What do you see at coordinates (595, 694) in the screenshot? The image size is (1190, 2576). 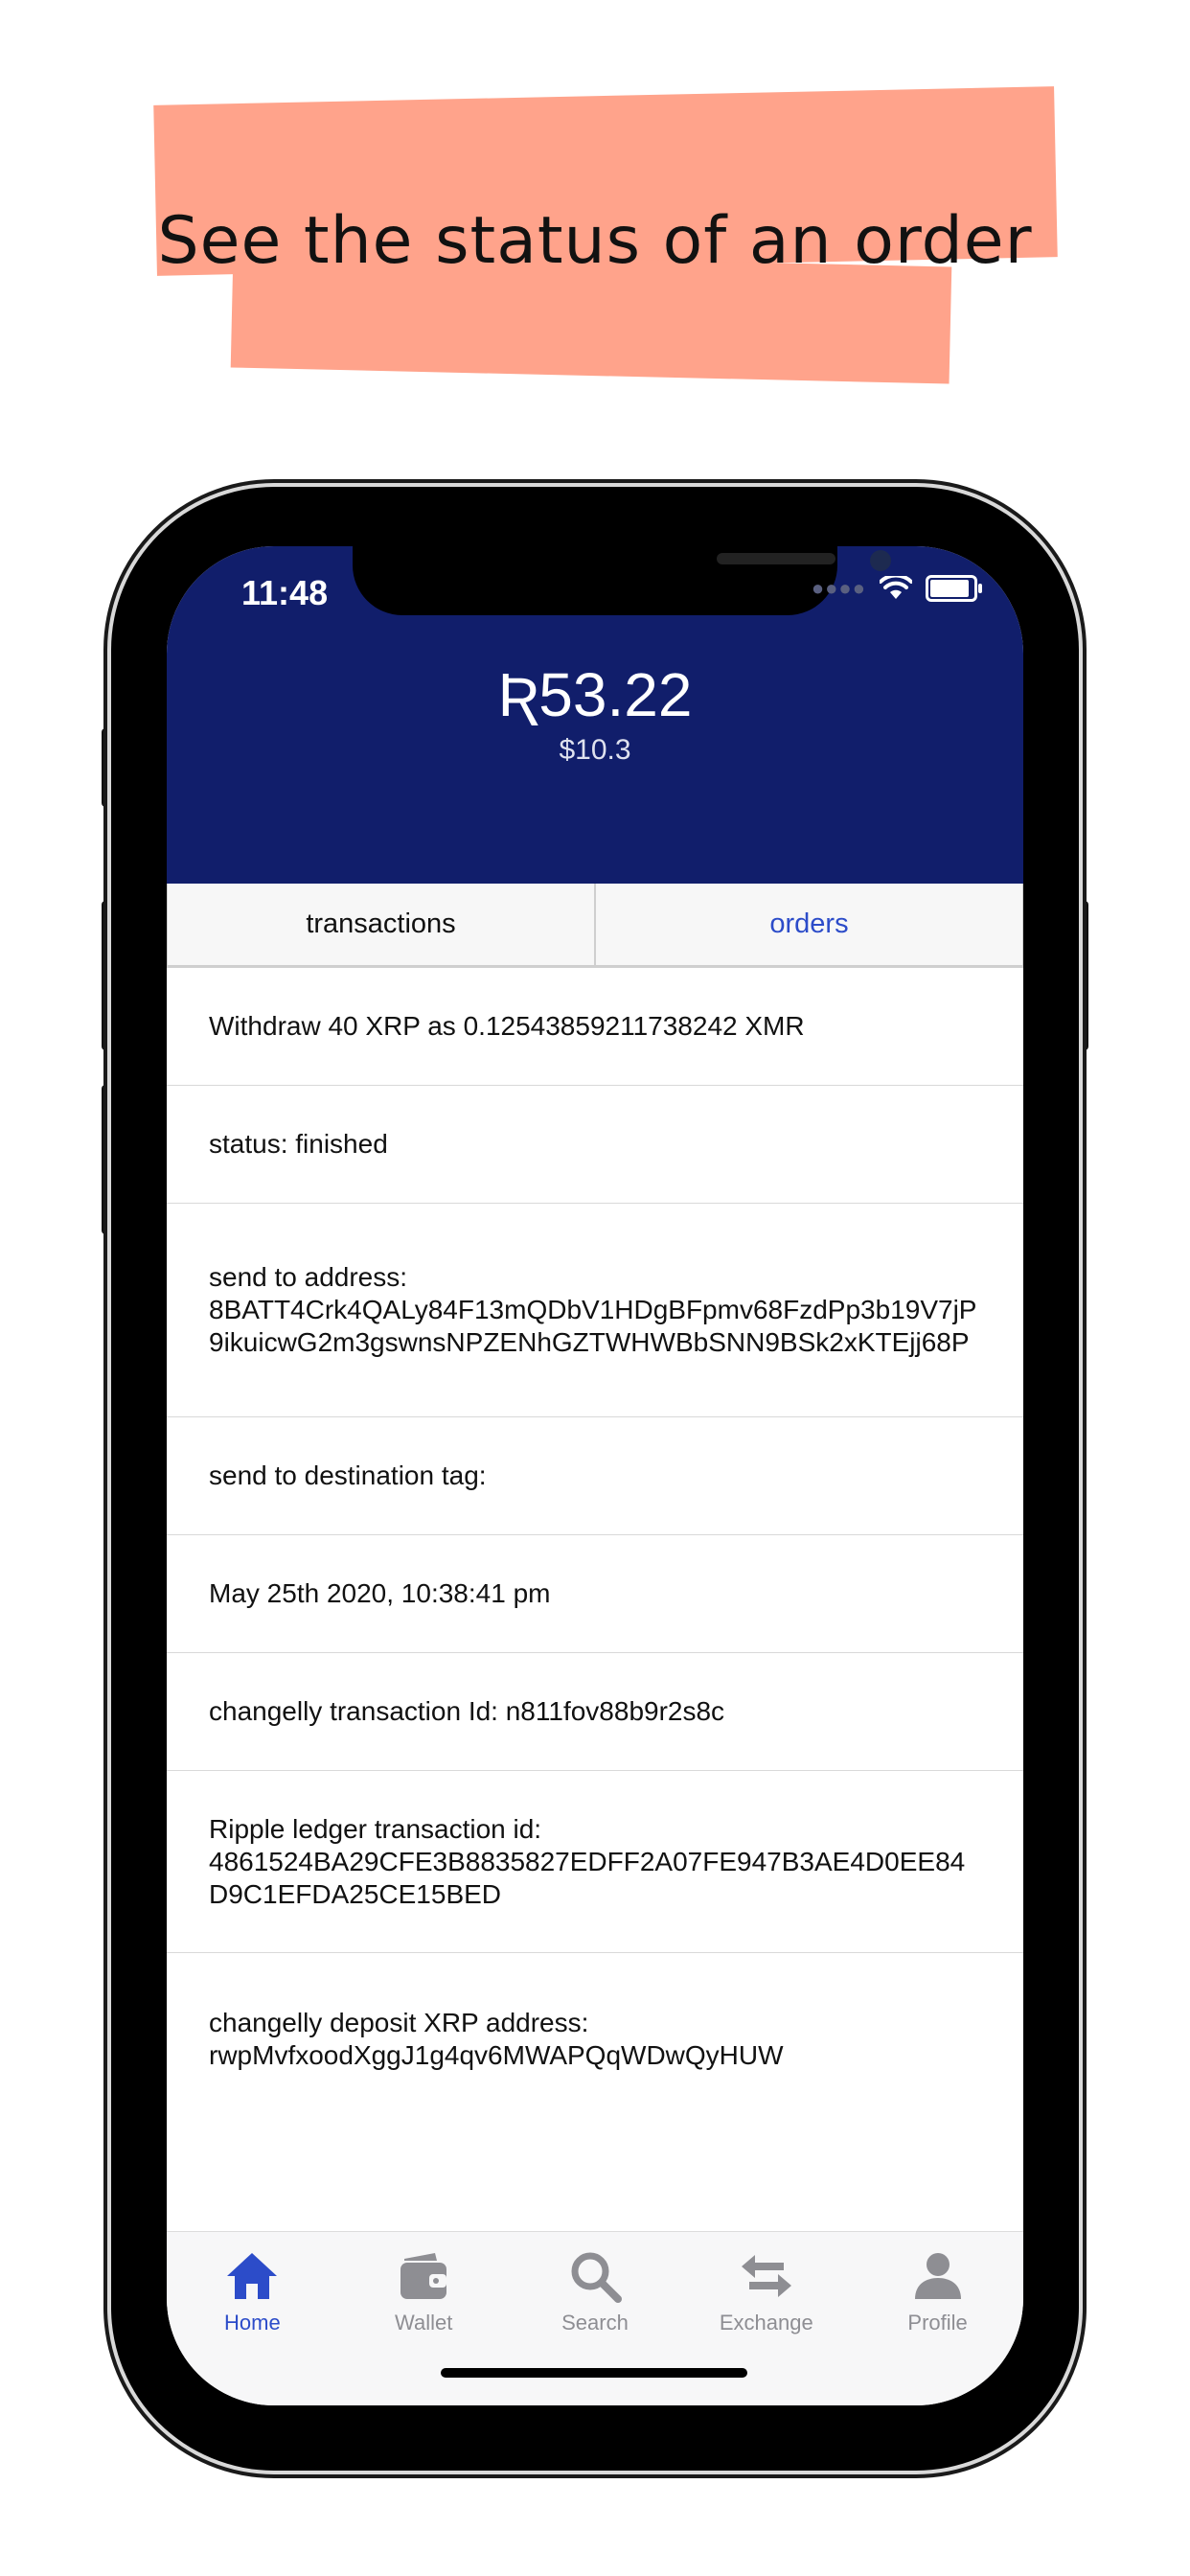 I see `xrp-balance: Ʀ53.22` at bounding box center [595, 694].